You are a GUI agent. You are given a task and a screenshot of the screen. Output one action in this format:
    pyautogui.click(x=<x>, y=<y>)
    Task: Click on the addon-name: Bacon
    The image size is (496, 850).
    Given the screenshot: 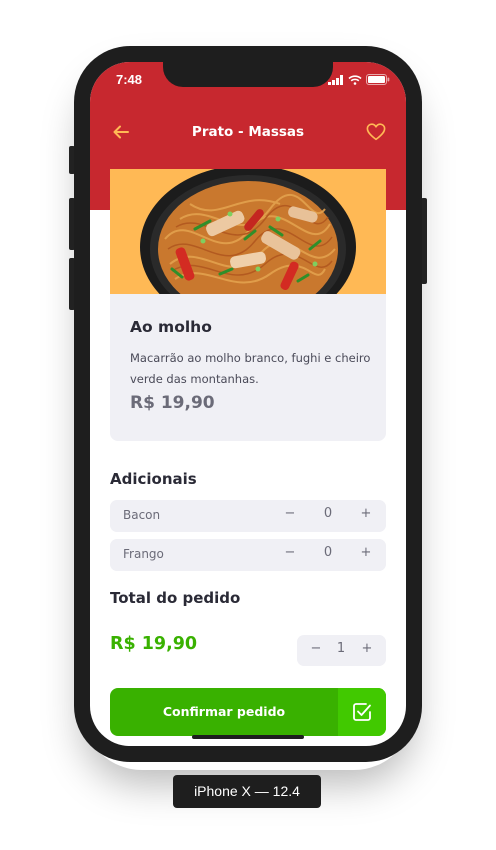 What is the action you would take?
    pyautogui.click(x=142, y=515)
    